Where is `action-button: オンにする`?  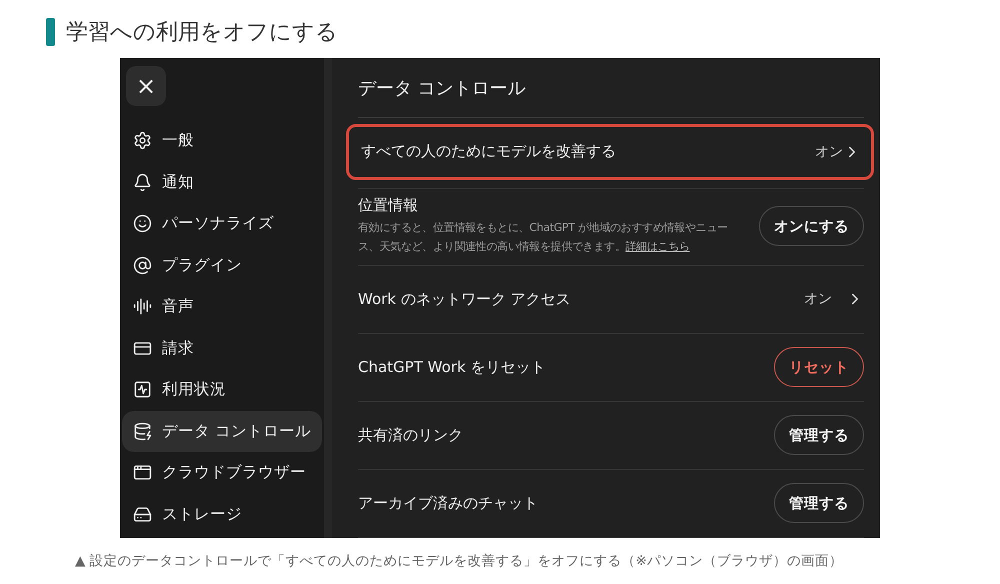
action-button: オンにする is located at coordinates (811, 226).